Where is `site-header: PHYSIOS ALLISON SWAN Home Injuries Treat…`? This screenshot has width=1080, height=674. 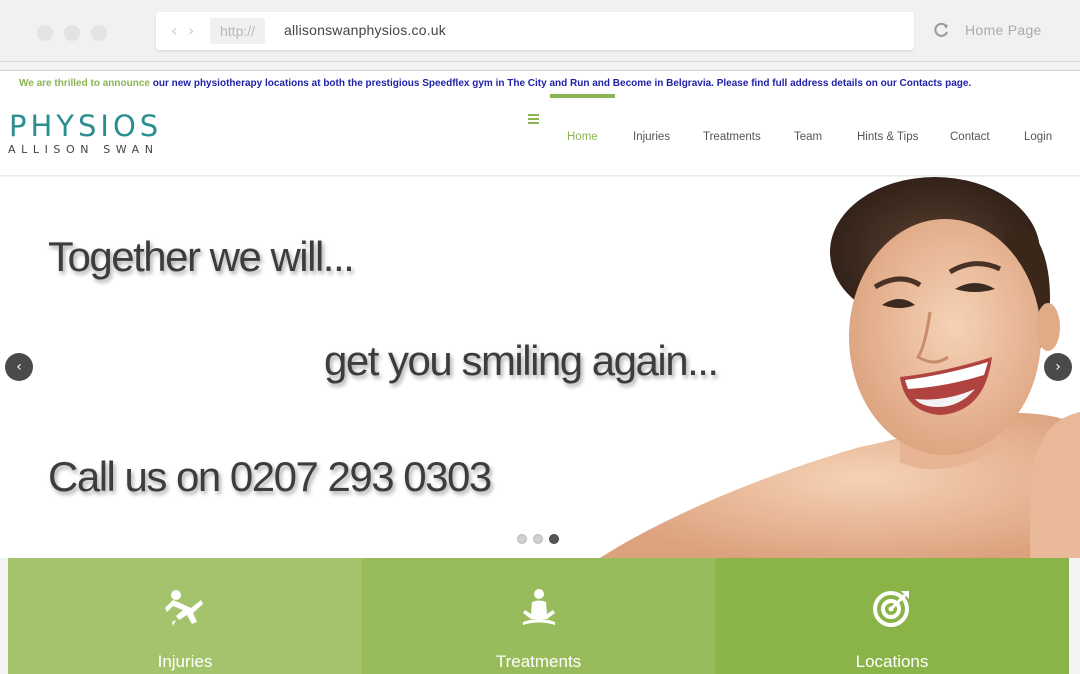
site-header: PHYSIOS ALLISON SWAN Home Injuries Treat… is located at coordinates (540, 135).